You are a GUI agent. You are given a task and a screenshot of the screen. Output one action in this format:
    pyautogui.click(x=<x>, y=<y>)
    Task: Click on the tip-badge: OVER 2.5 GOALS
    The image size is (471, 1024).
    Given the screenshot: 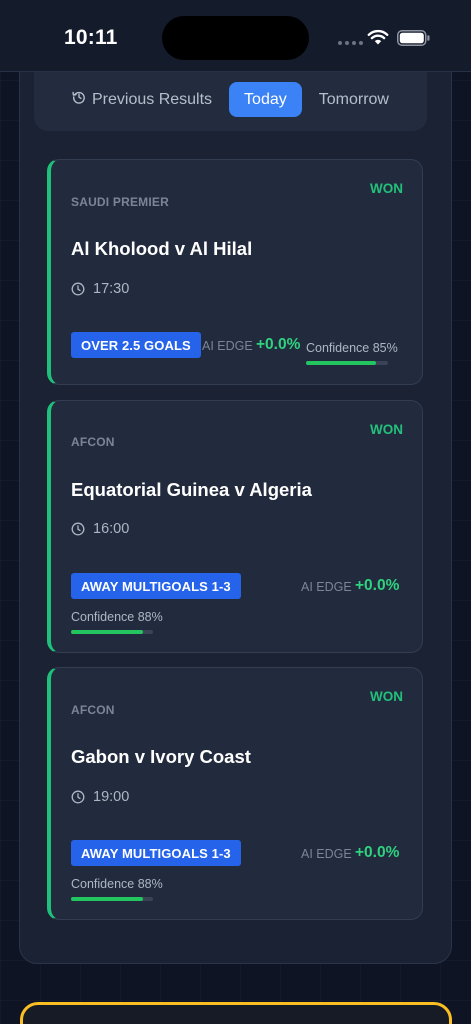 What is the action you would take?
    pyautogui.click(x=136, y=345)
    